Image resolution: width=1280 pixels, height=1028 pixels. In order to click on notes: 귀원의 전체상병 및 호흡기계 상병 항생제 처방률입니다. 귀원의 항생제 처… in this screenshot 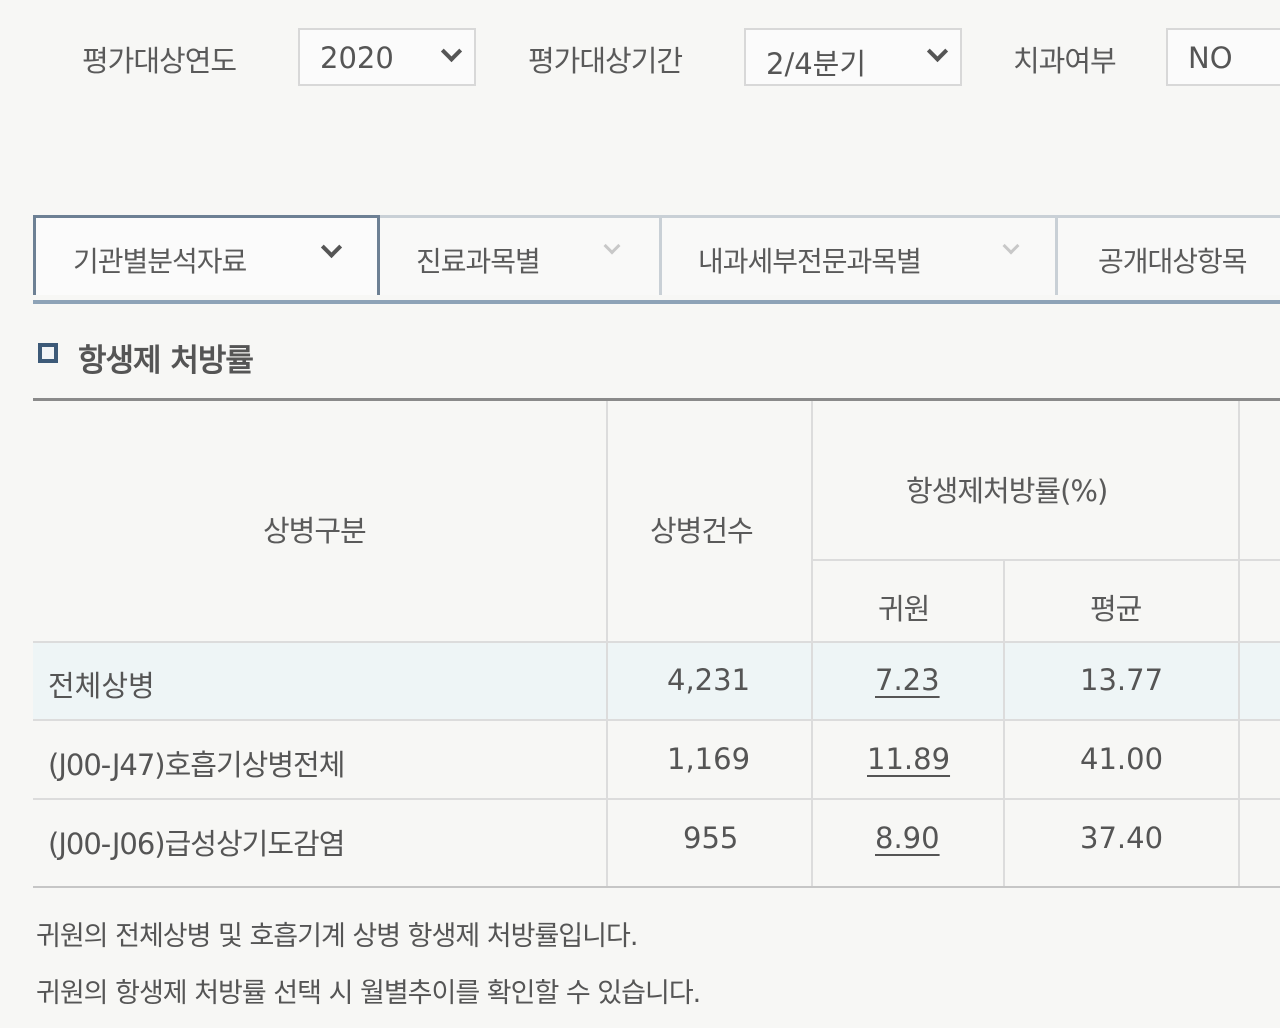, I will do `click(368, 971)`.